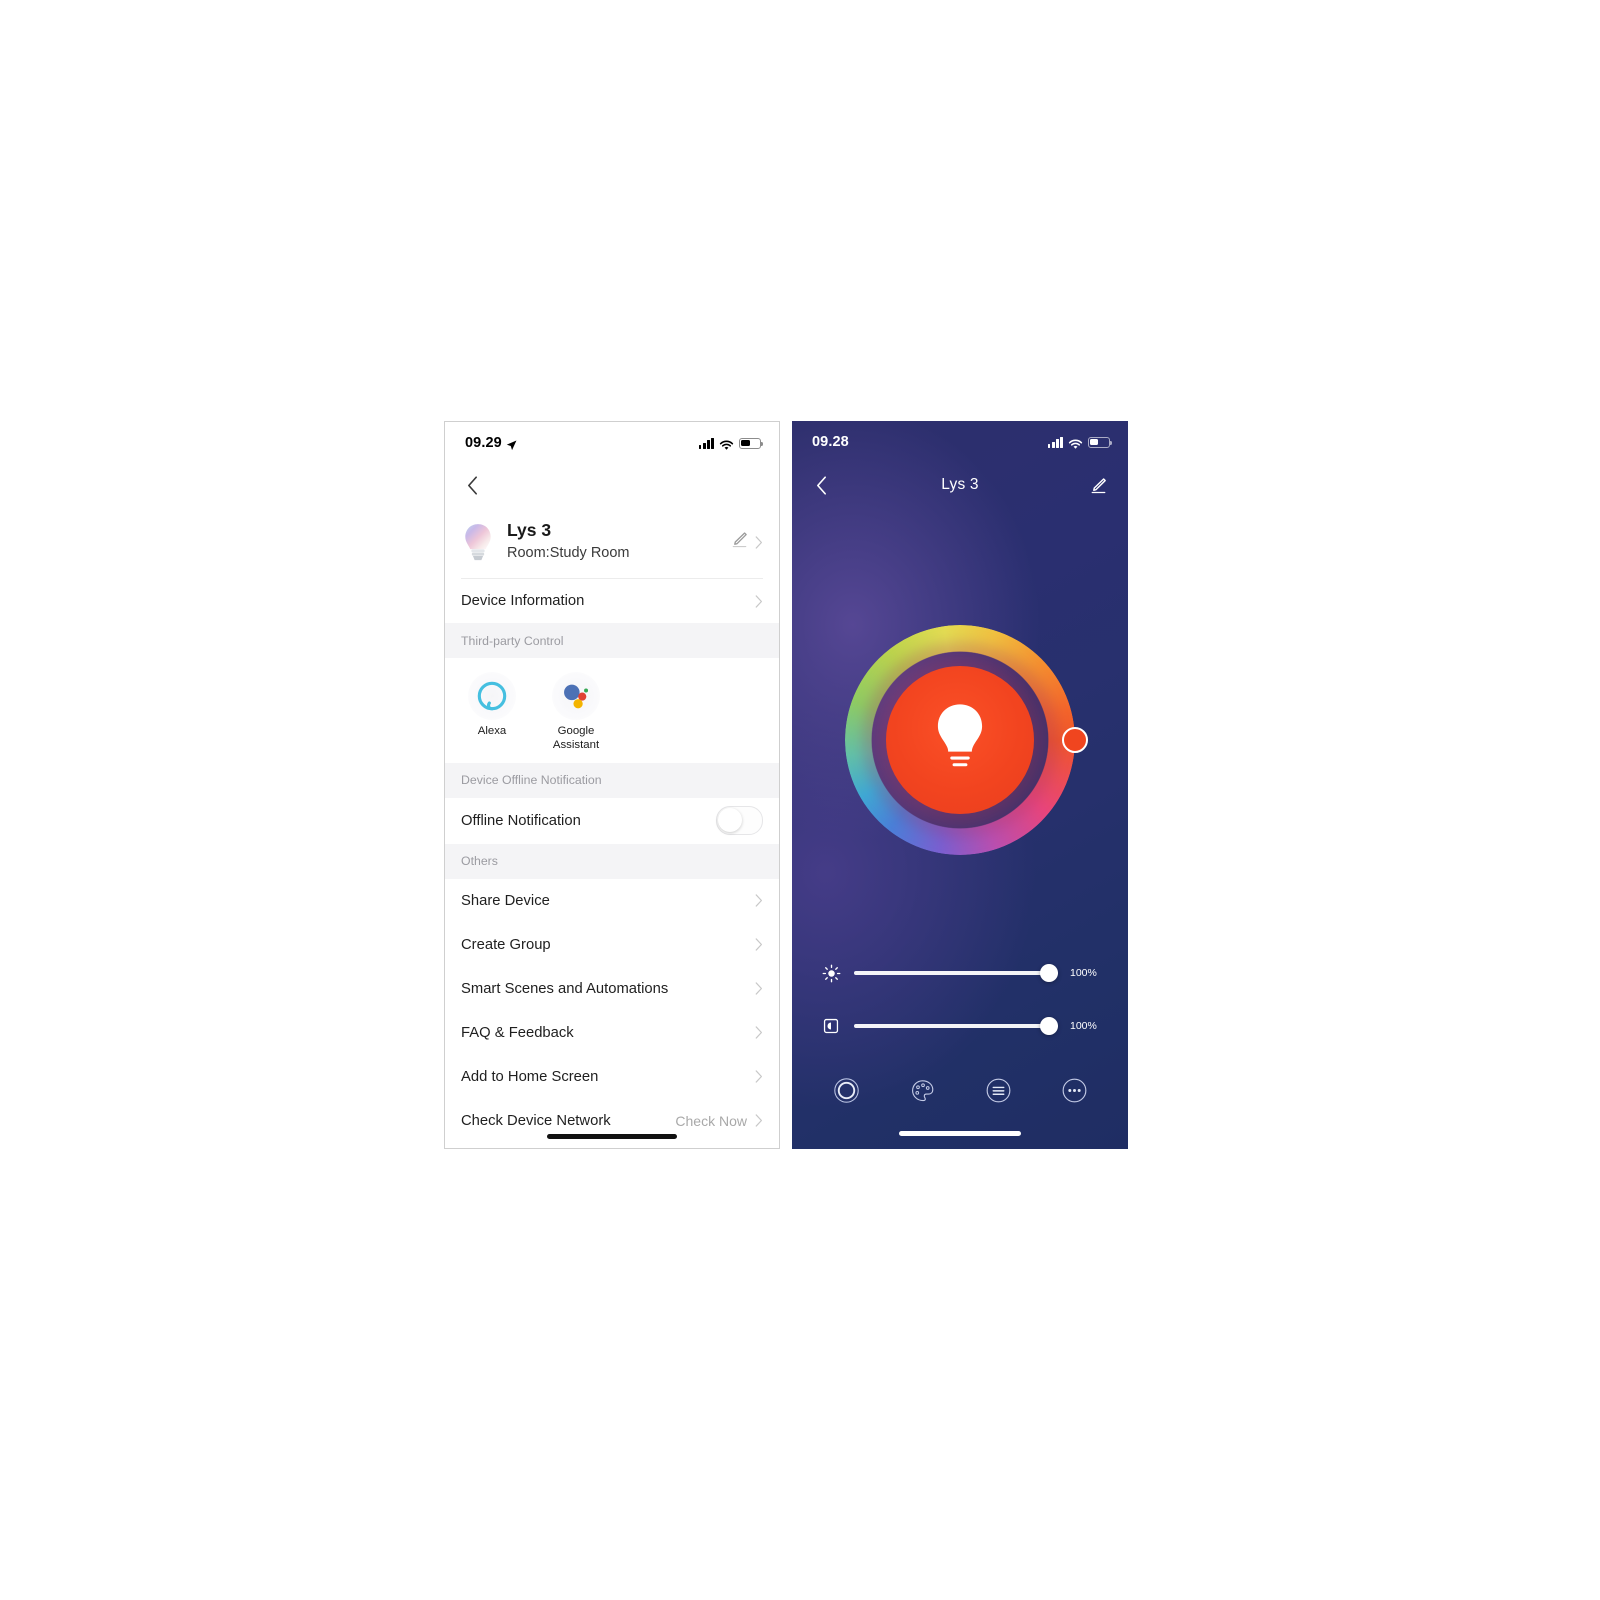 Image resolution: width=1600 pixels, height=1600 pixels. I want to click on brightness-slider-track, so click(956, 973).